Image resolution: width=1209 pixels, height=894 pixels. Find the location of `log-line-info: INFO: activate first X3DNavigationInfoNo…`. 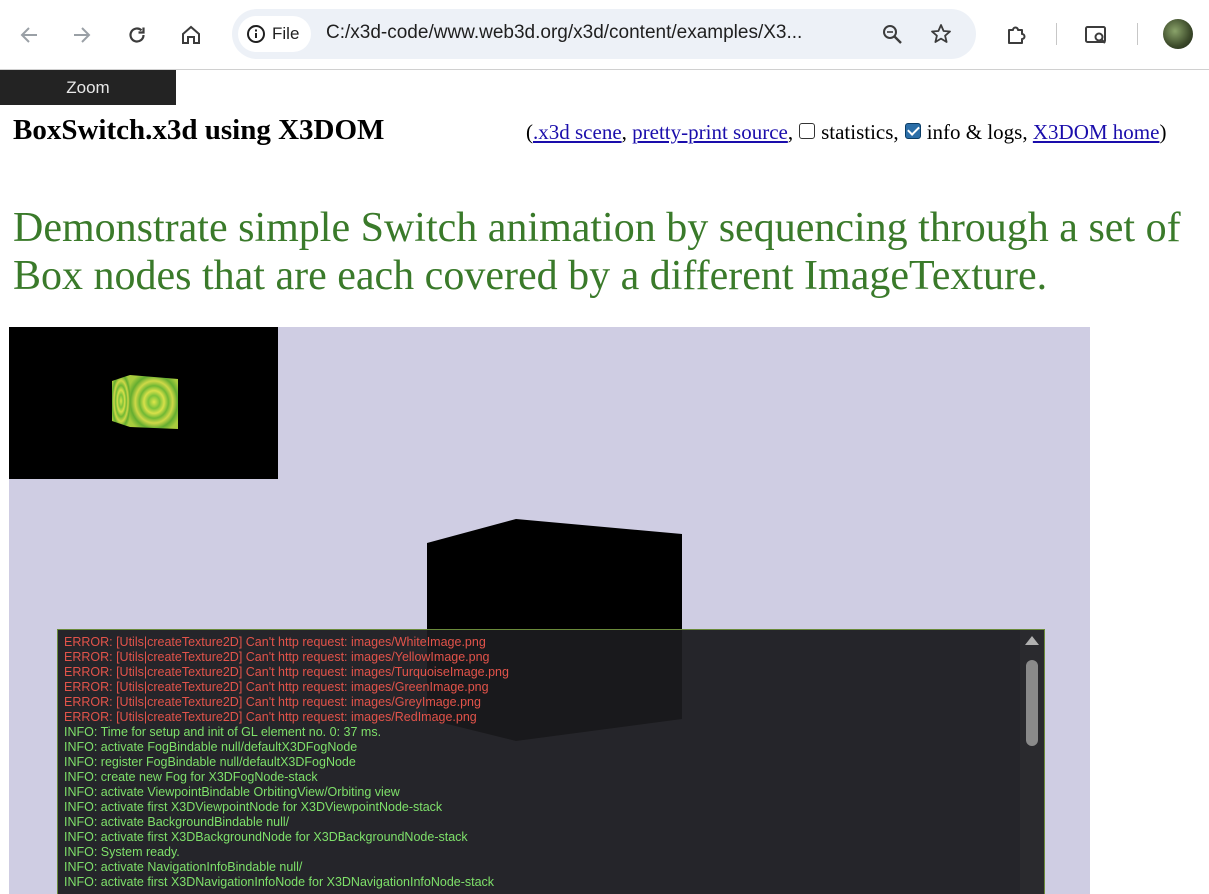

log-line-info: INFO: activate first X3DNavigationInfoNo… is located at coordinates (279, 882).